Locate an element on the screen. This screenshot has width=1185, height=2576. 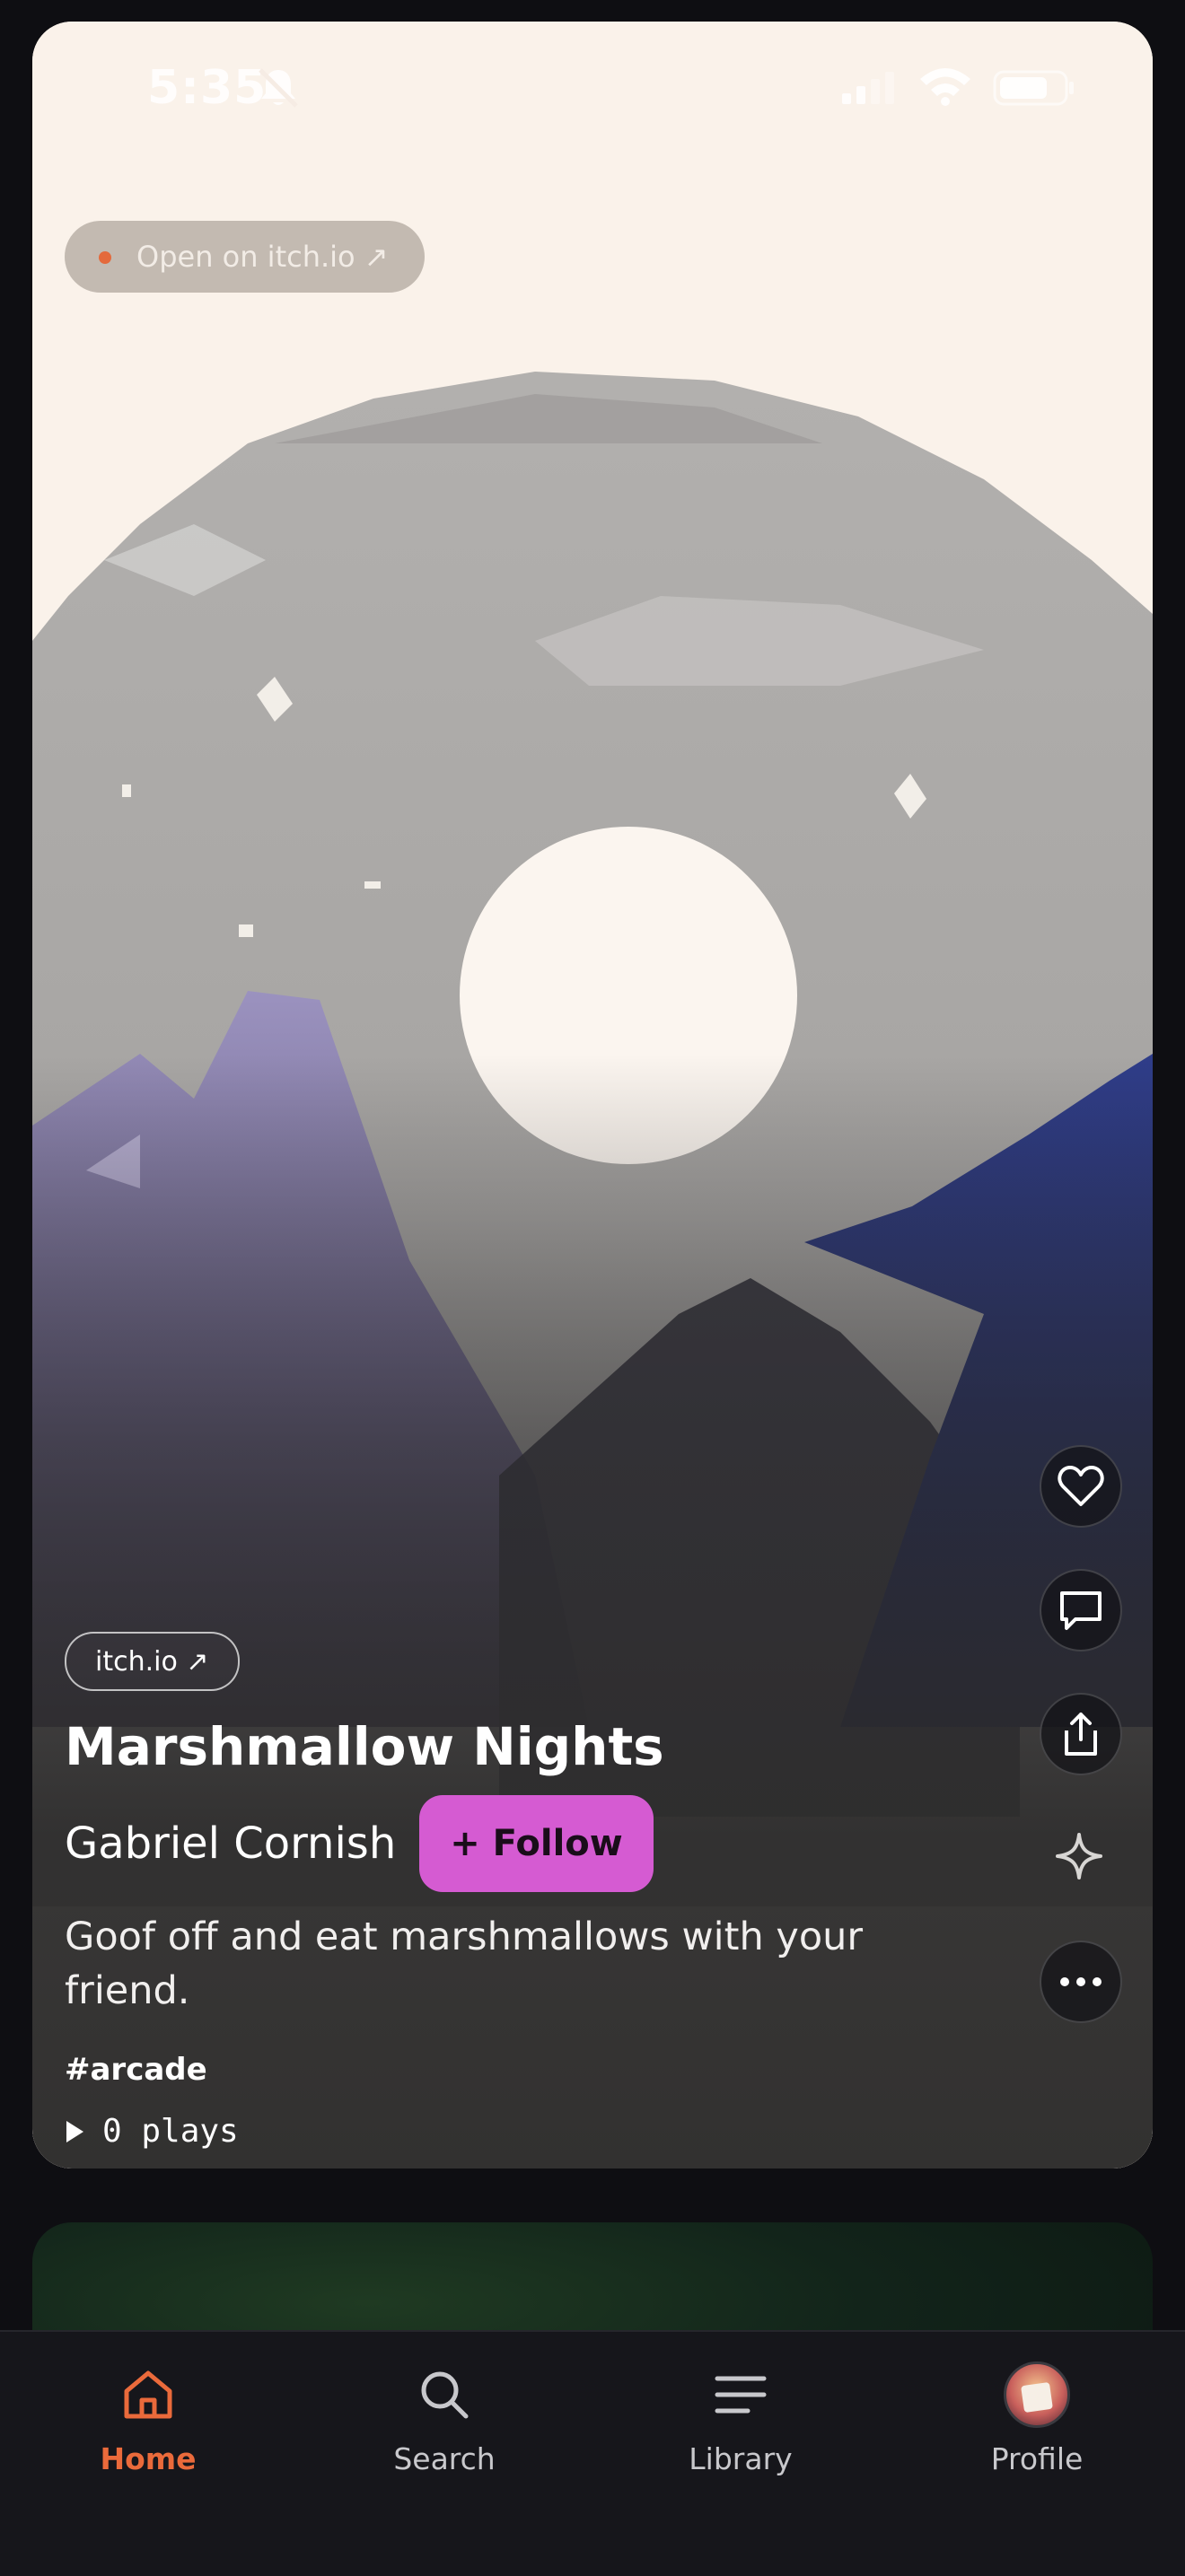
tab-bar: Home Search Library Profile is located at coordinates (592, 2453).